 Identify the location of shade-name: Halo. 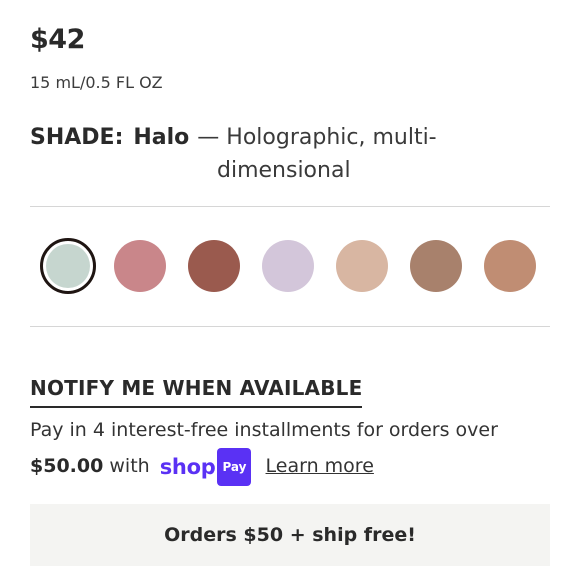
(161, 137).